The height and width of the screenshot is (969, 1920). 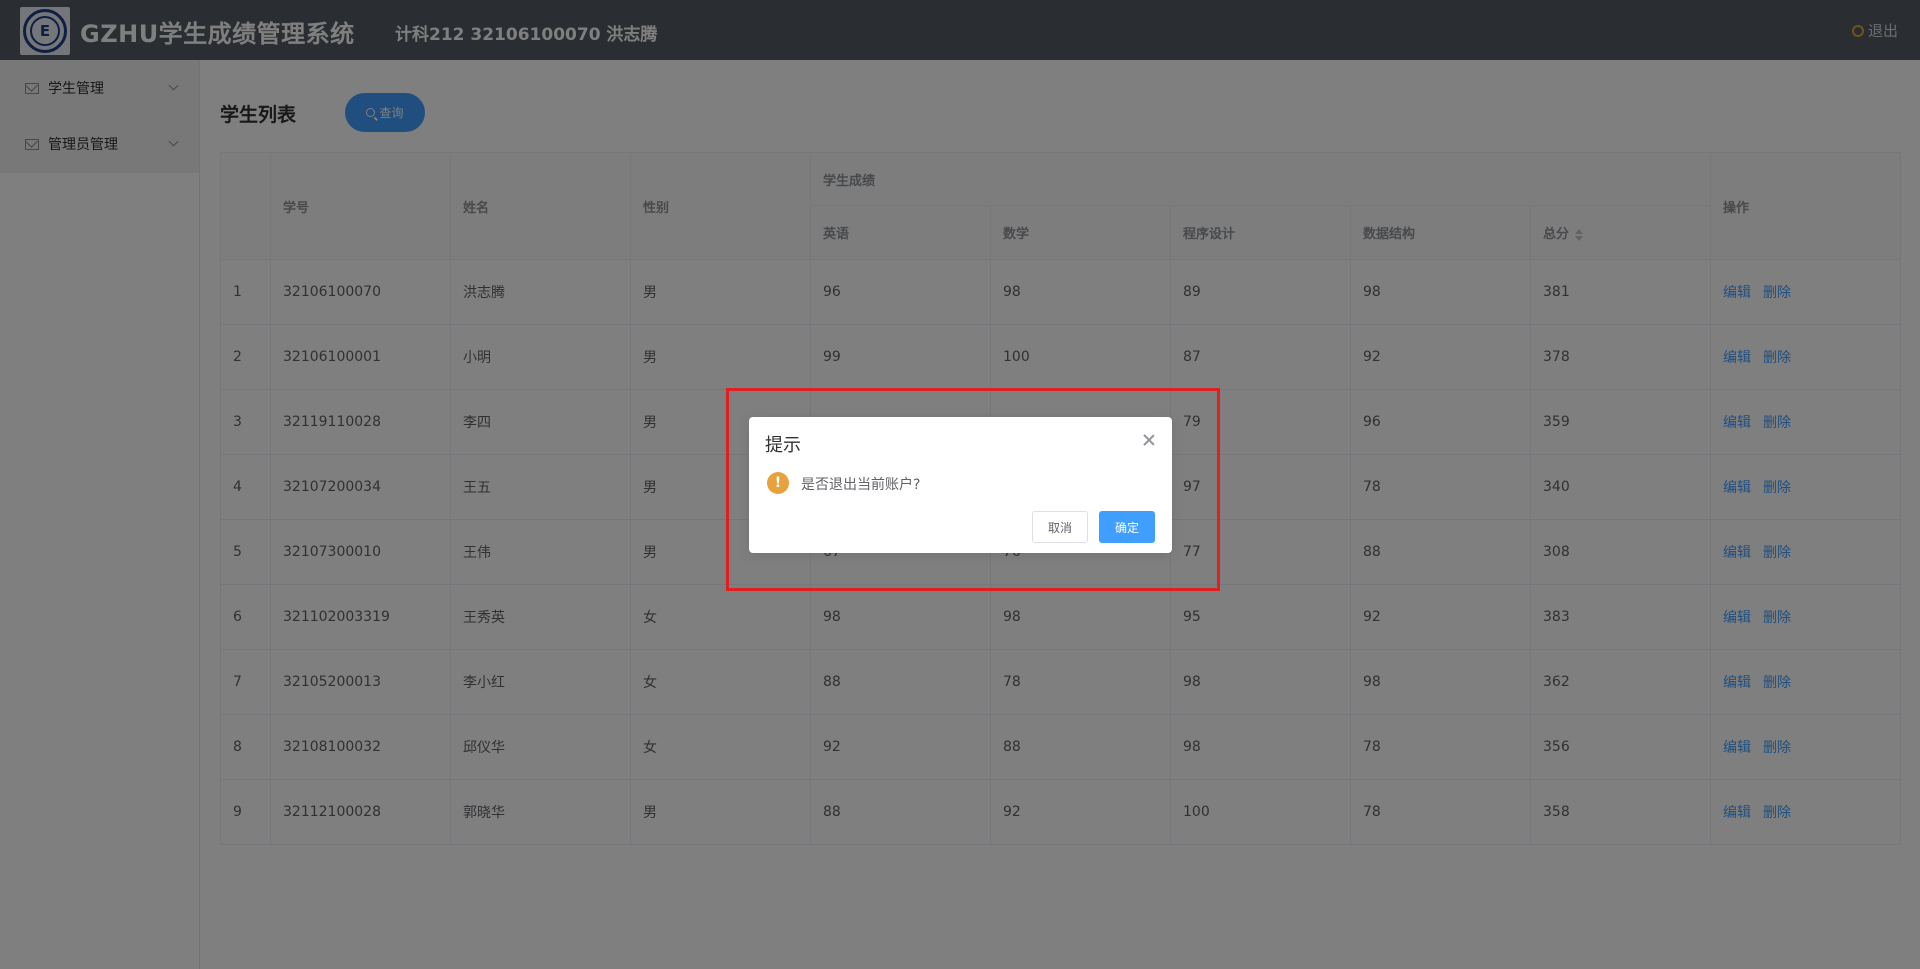 I want to click on dialog-title: 提示, so click(x=783, y=445).